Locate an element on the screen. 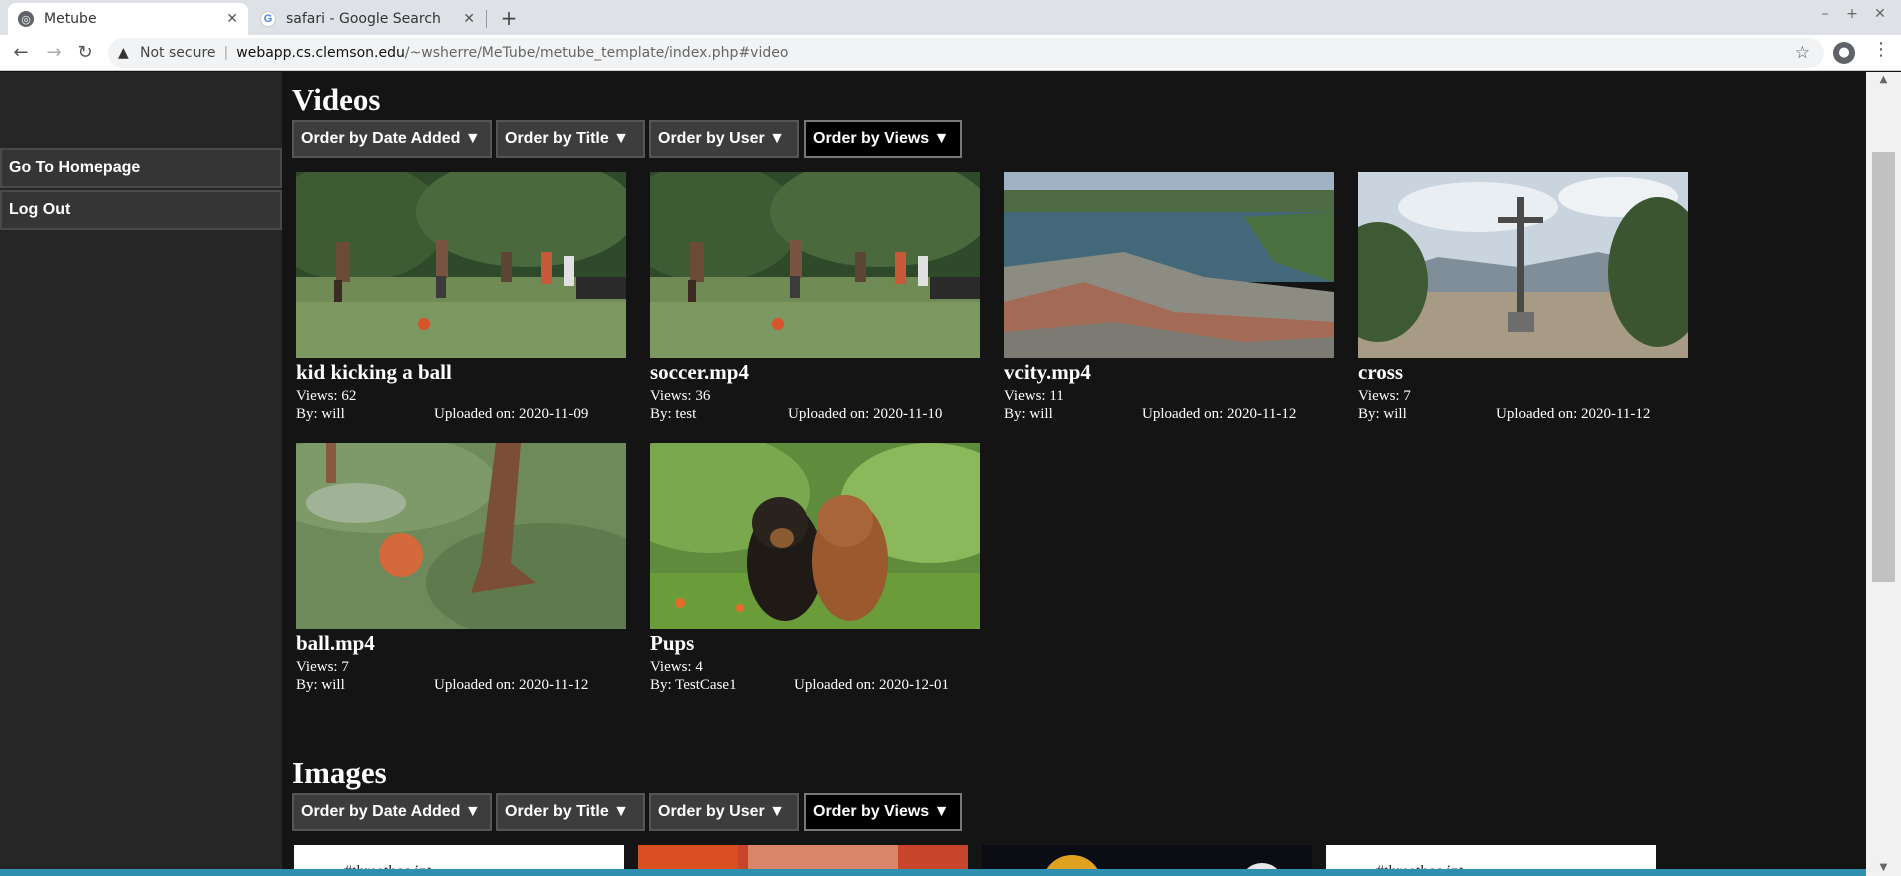  bottom-accent-strip is located at coordinates (933, 872).